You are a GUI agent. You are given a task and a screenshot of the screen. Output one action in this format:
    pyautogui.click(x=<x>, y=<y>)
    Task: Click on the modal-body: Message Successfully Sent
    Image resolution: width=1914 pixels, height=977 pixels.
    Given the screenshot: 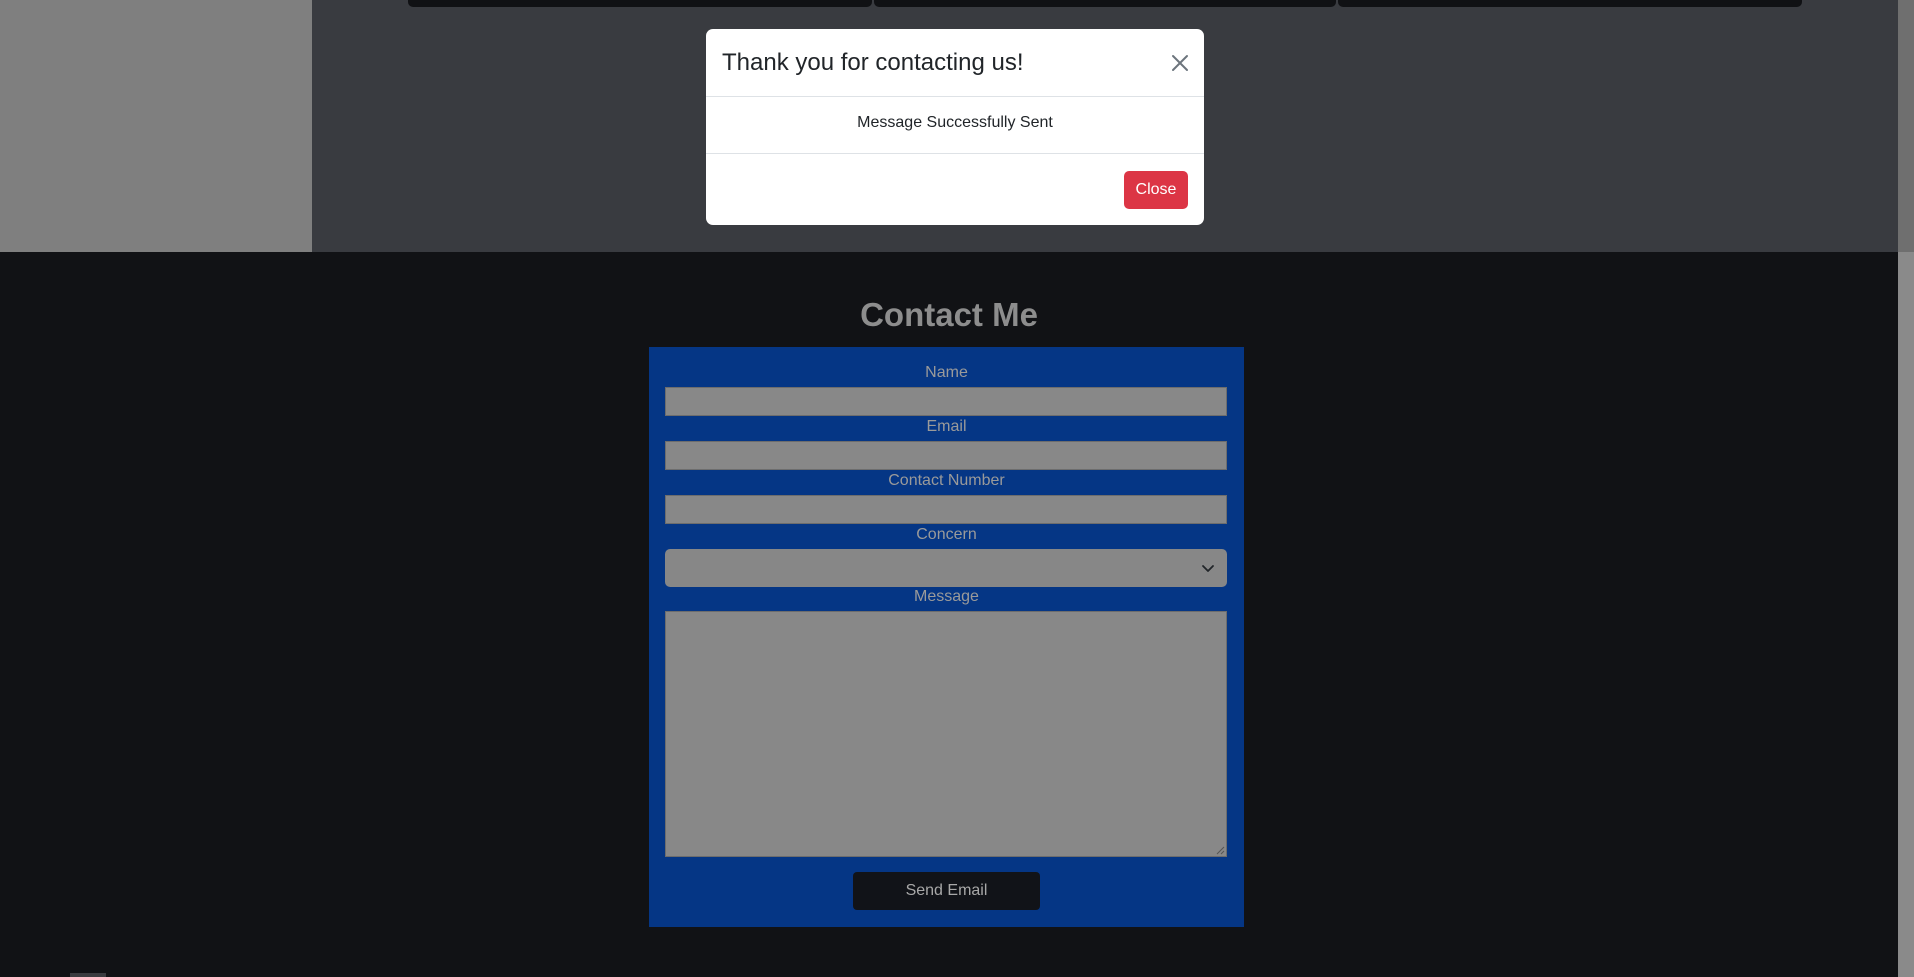 What is the action you would take?
    pyautogui.click(x=955, y=125)
    